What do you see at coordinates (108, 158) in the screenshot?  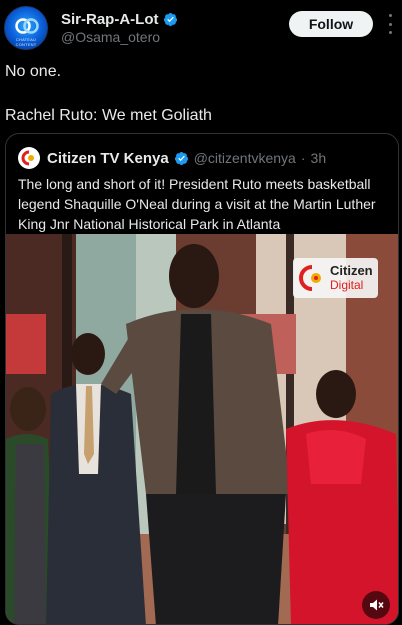 I see `quoted-display-name: Citizen TV Kenya` at bounding box center [108, 158].